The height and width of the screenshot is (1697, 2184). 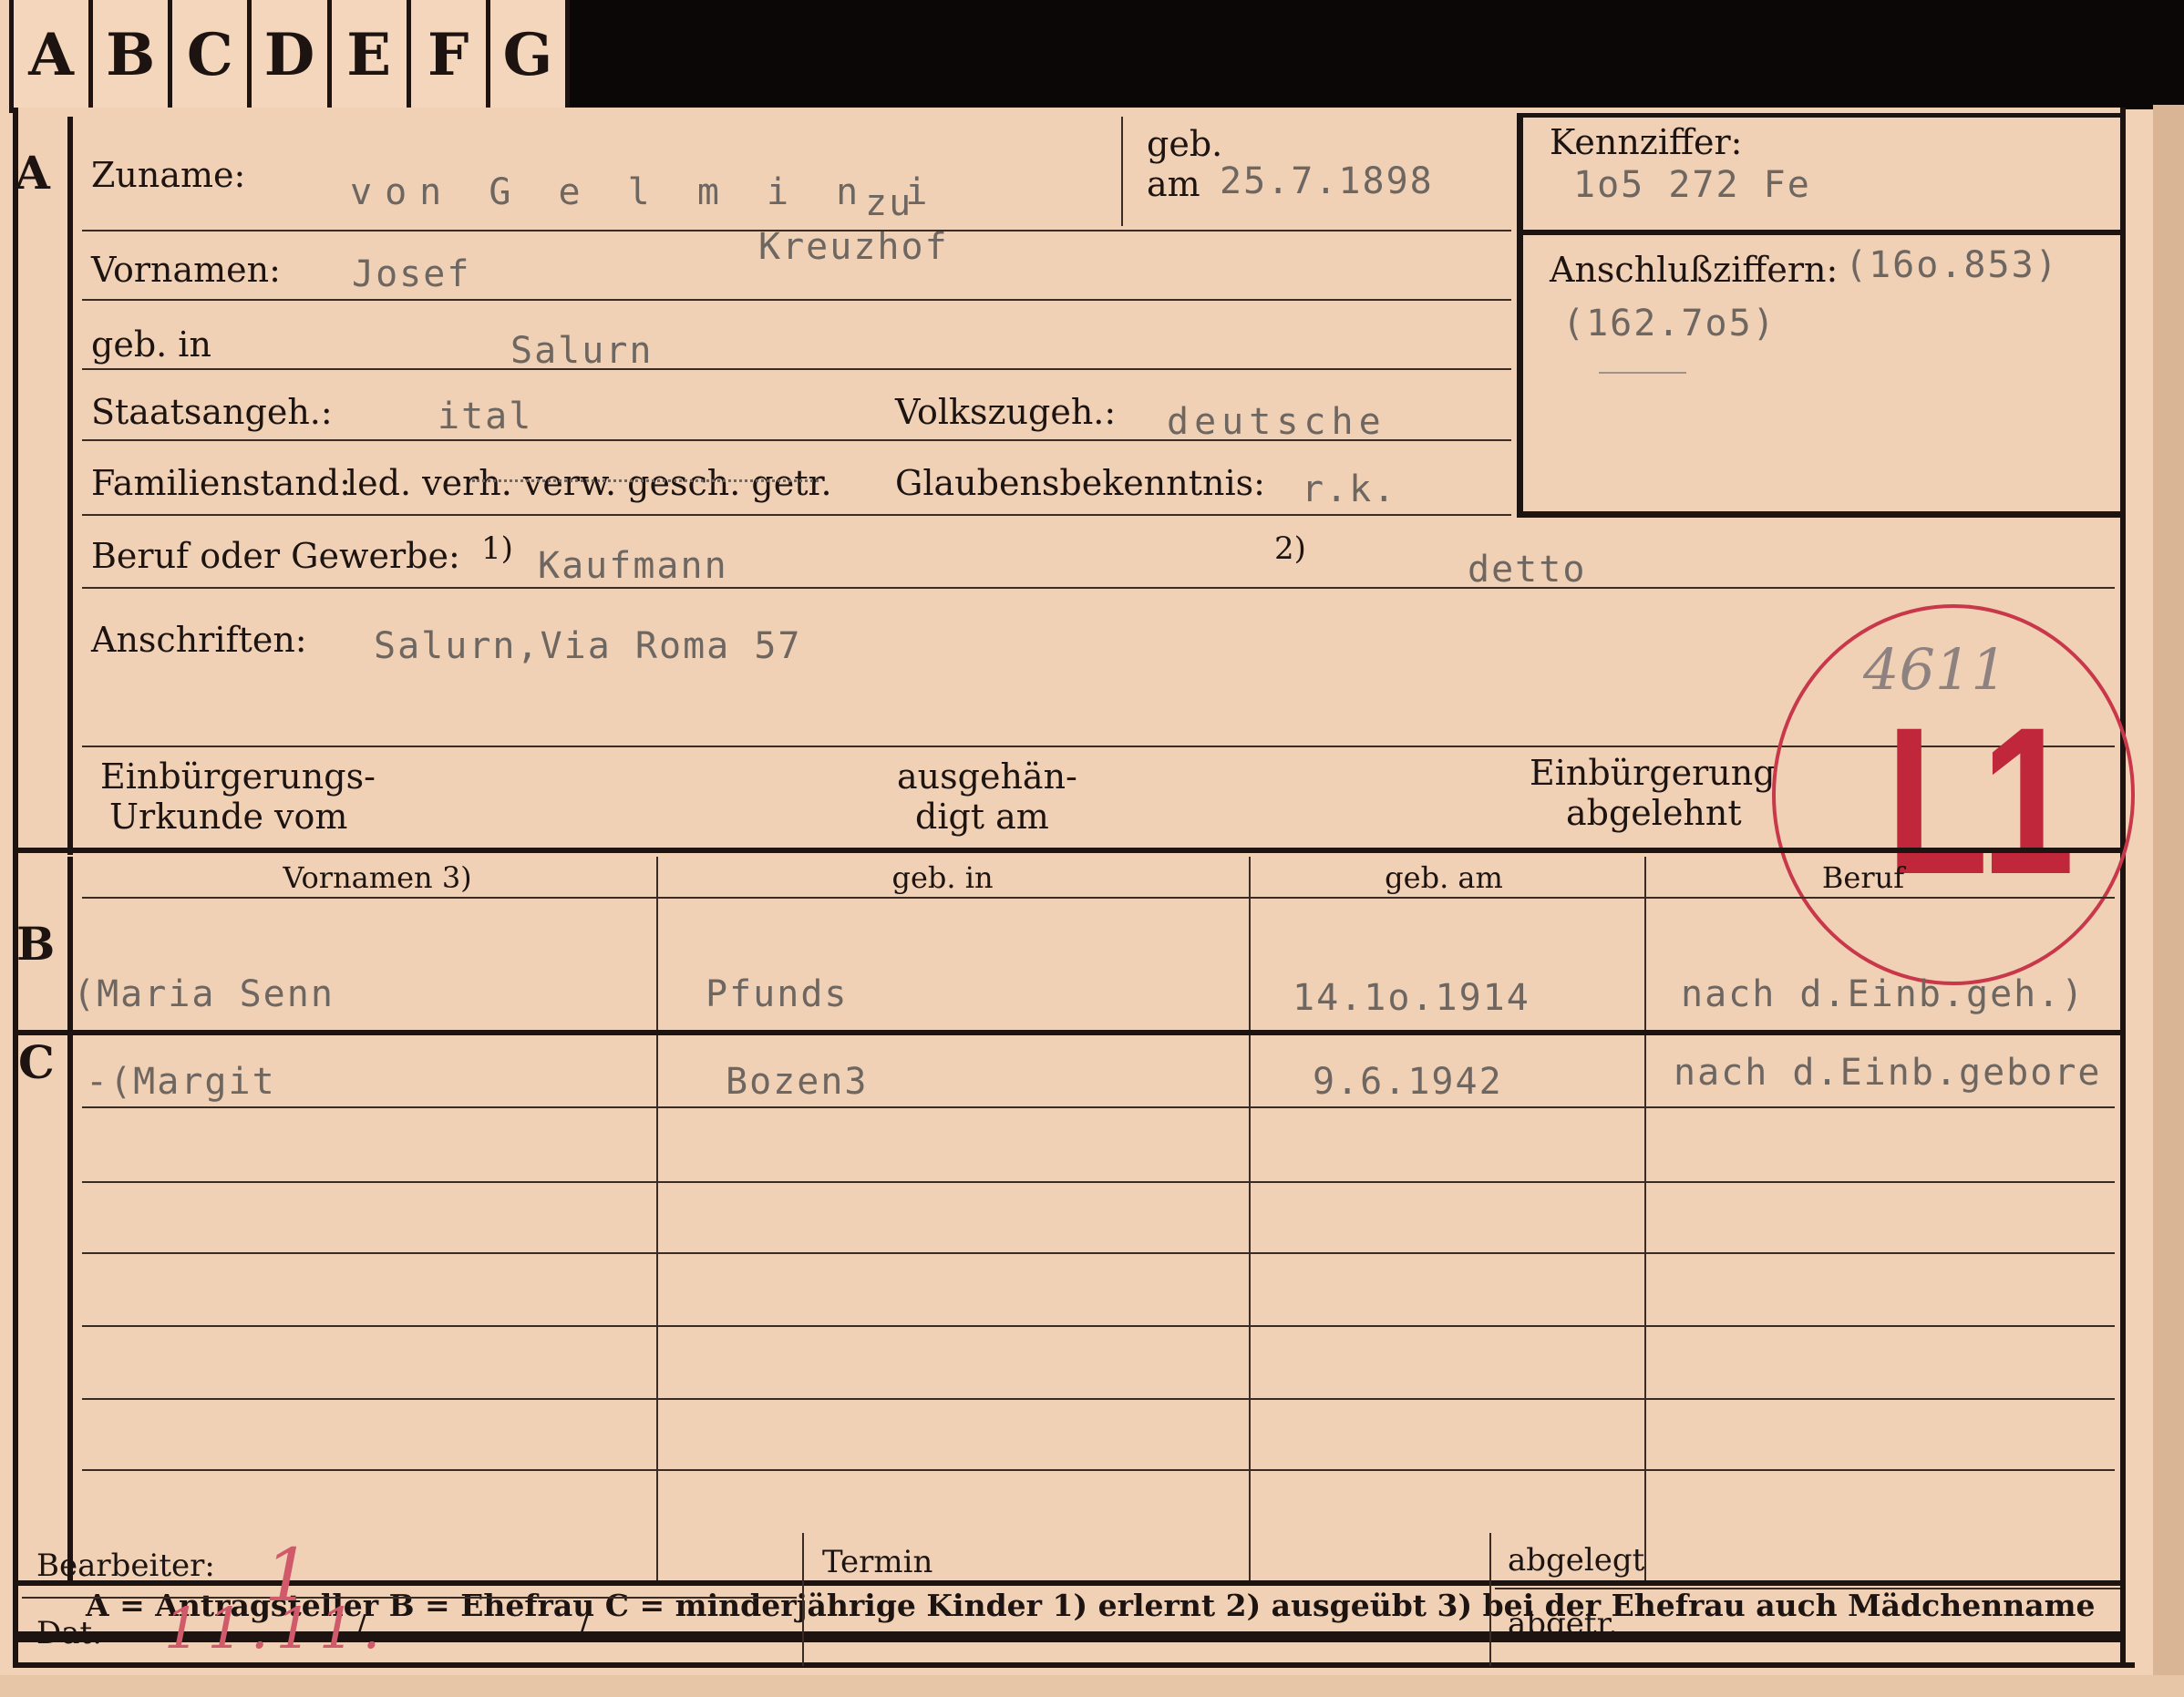 I want to click on familienstand-options: led. verh. verw. gesch. getr., so click(x=589, y=483).